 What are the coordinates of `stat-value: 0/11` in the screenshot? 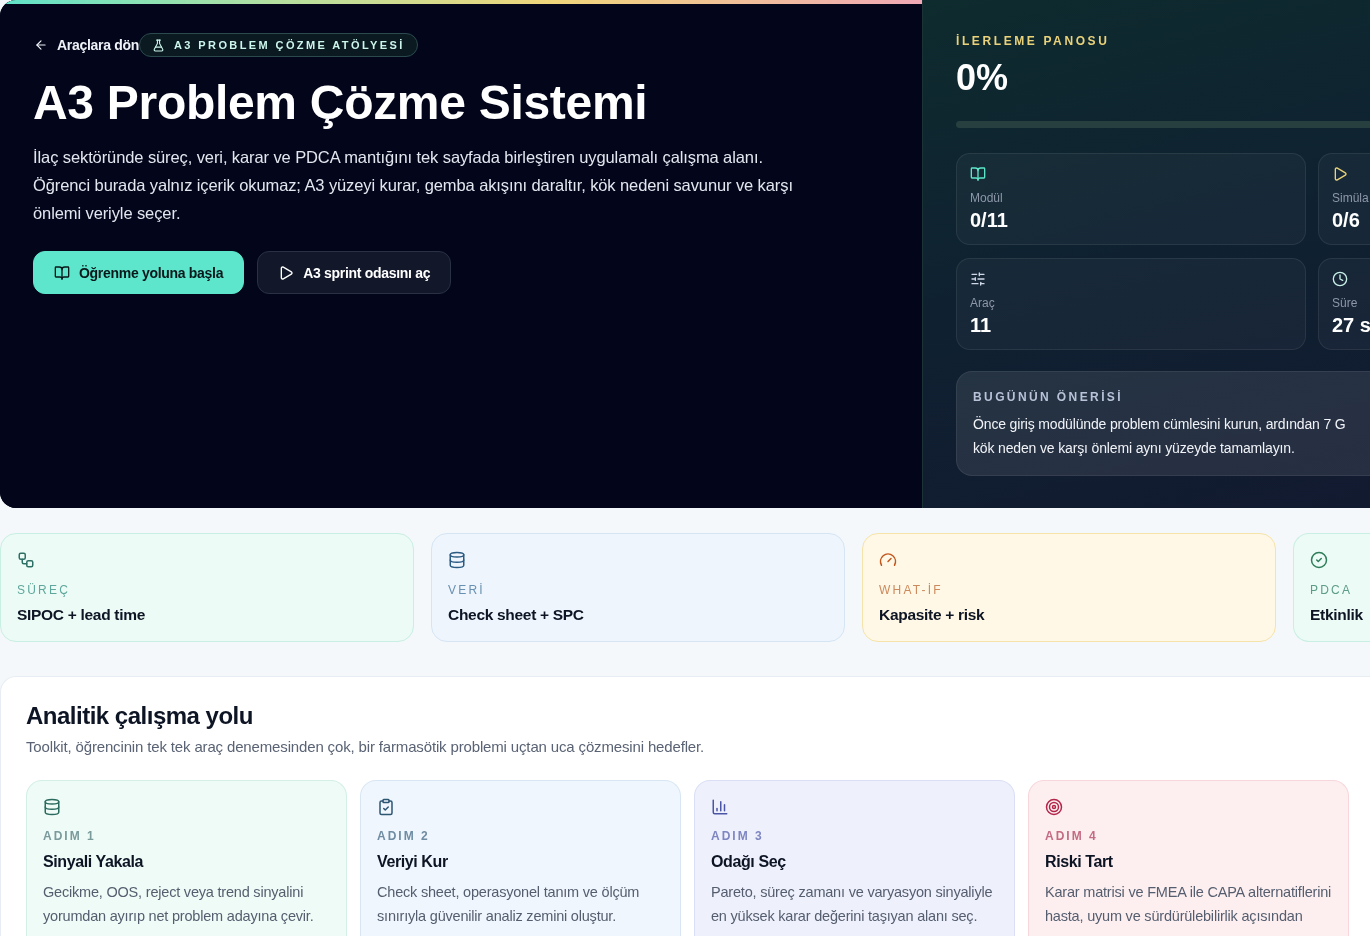 It's located at (989, 220).